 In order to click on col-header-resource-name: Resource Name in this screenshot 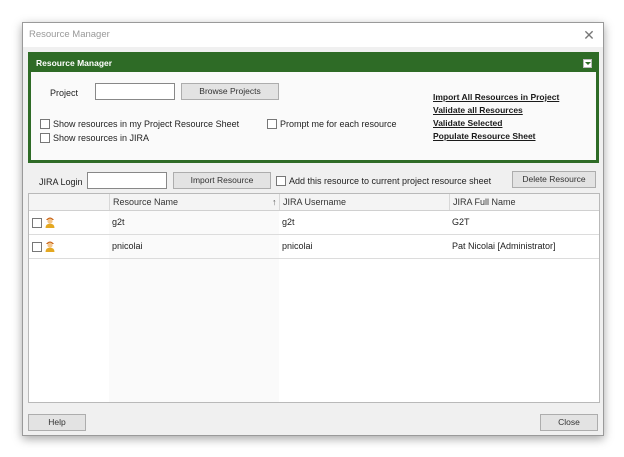, I will do `click(194, 202)`.